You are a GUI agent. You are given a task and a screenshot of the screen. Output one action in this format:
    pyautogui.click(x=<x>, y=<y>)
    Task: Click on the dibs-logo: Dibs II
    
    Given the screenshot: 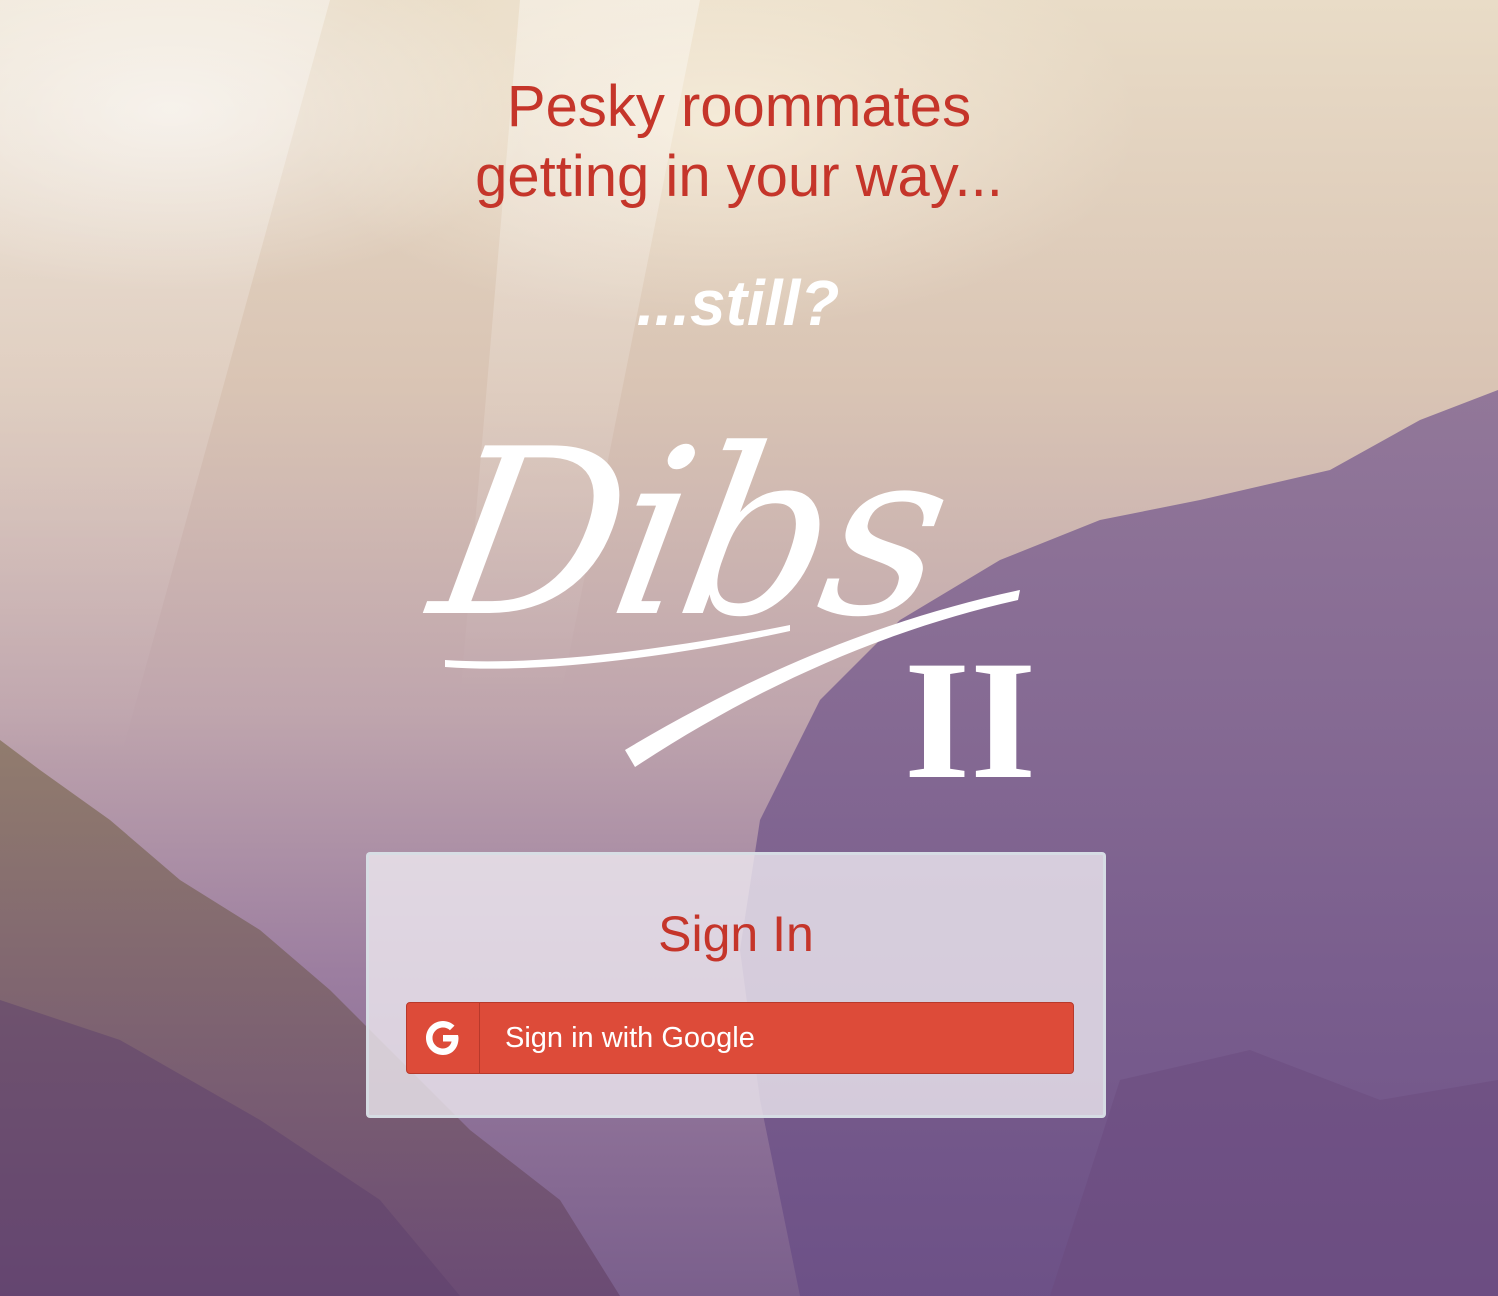 What is the action you would take?
    pyautogui.click(x=743, y=607)
    